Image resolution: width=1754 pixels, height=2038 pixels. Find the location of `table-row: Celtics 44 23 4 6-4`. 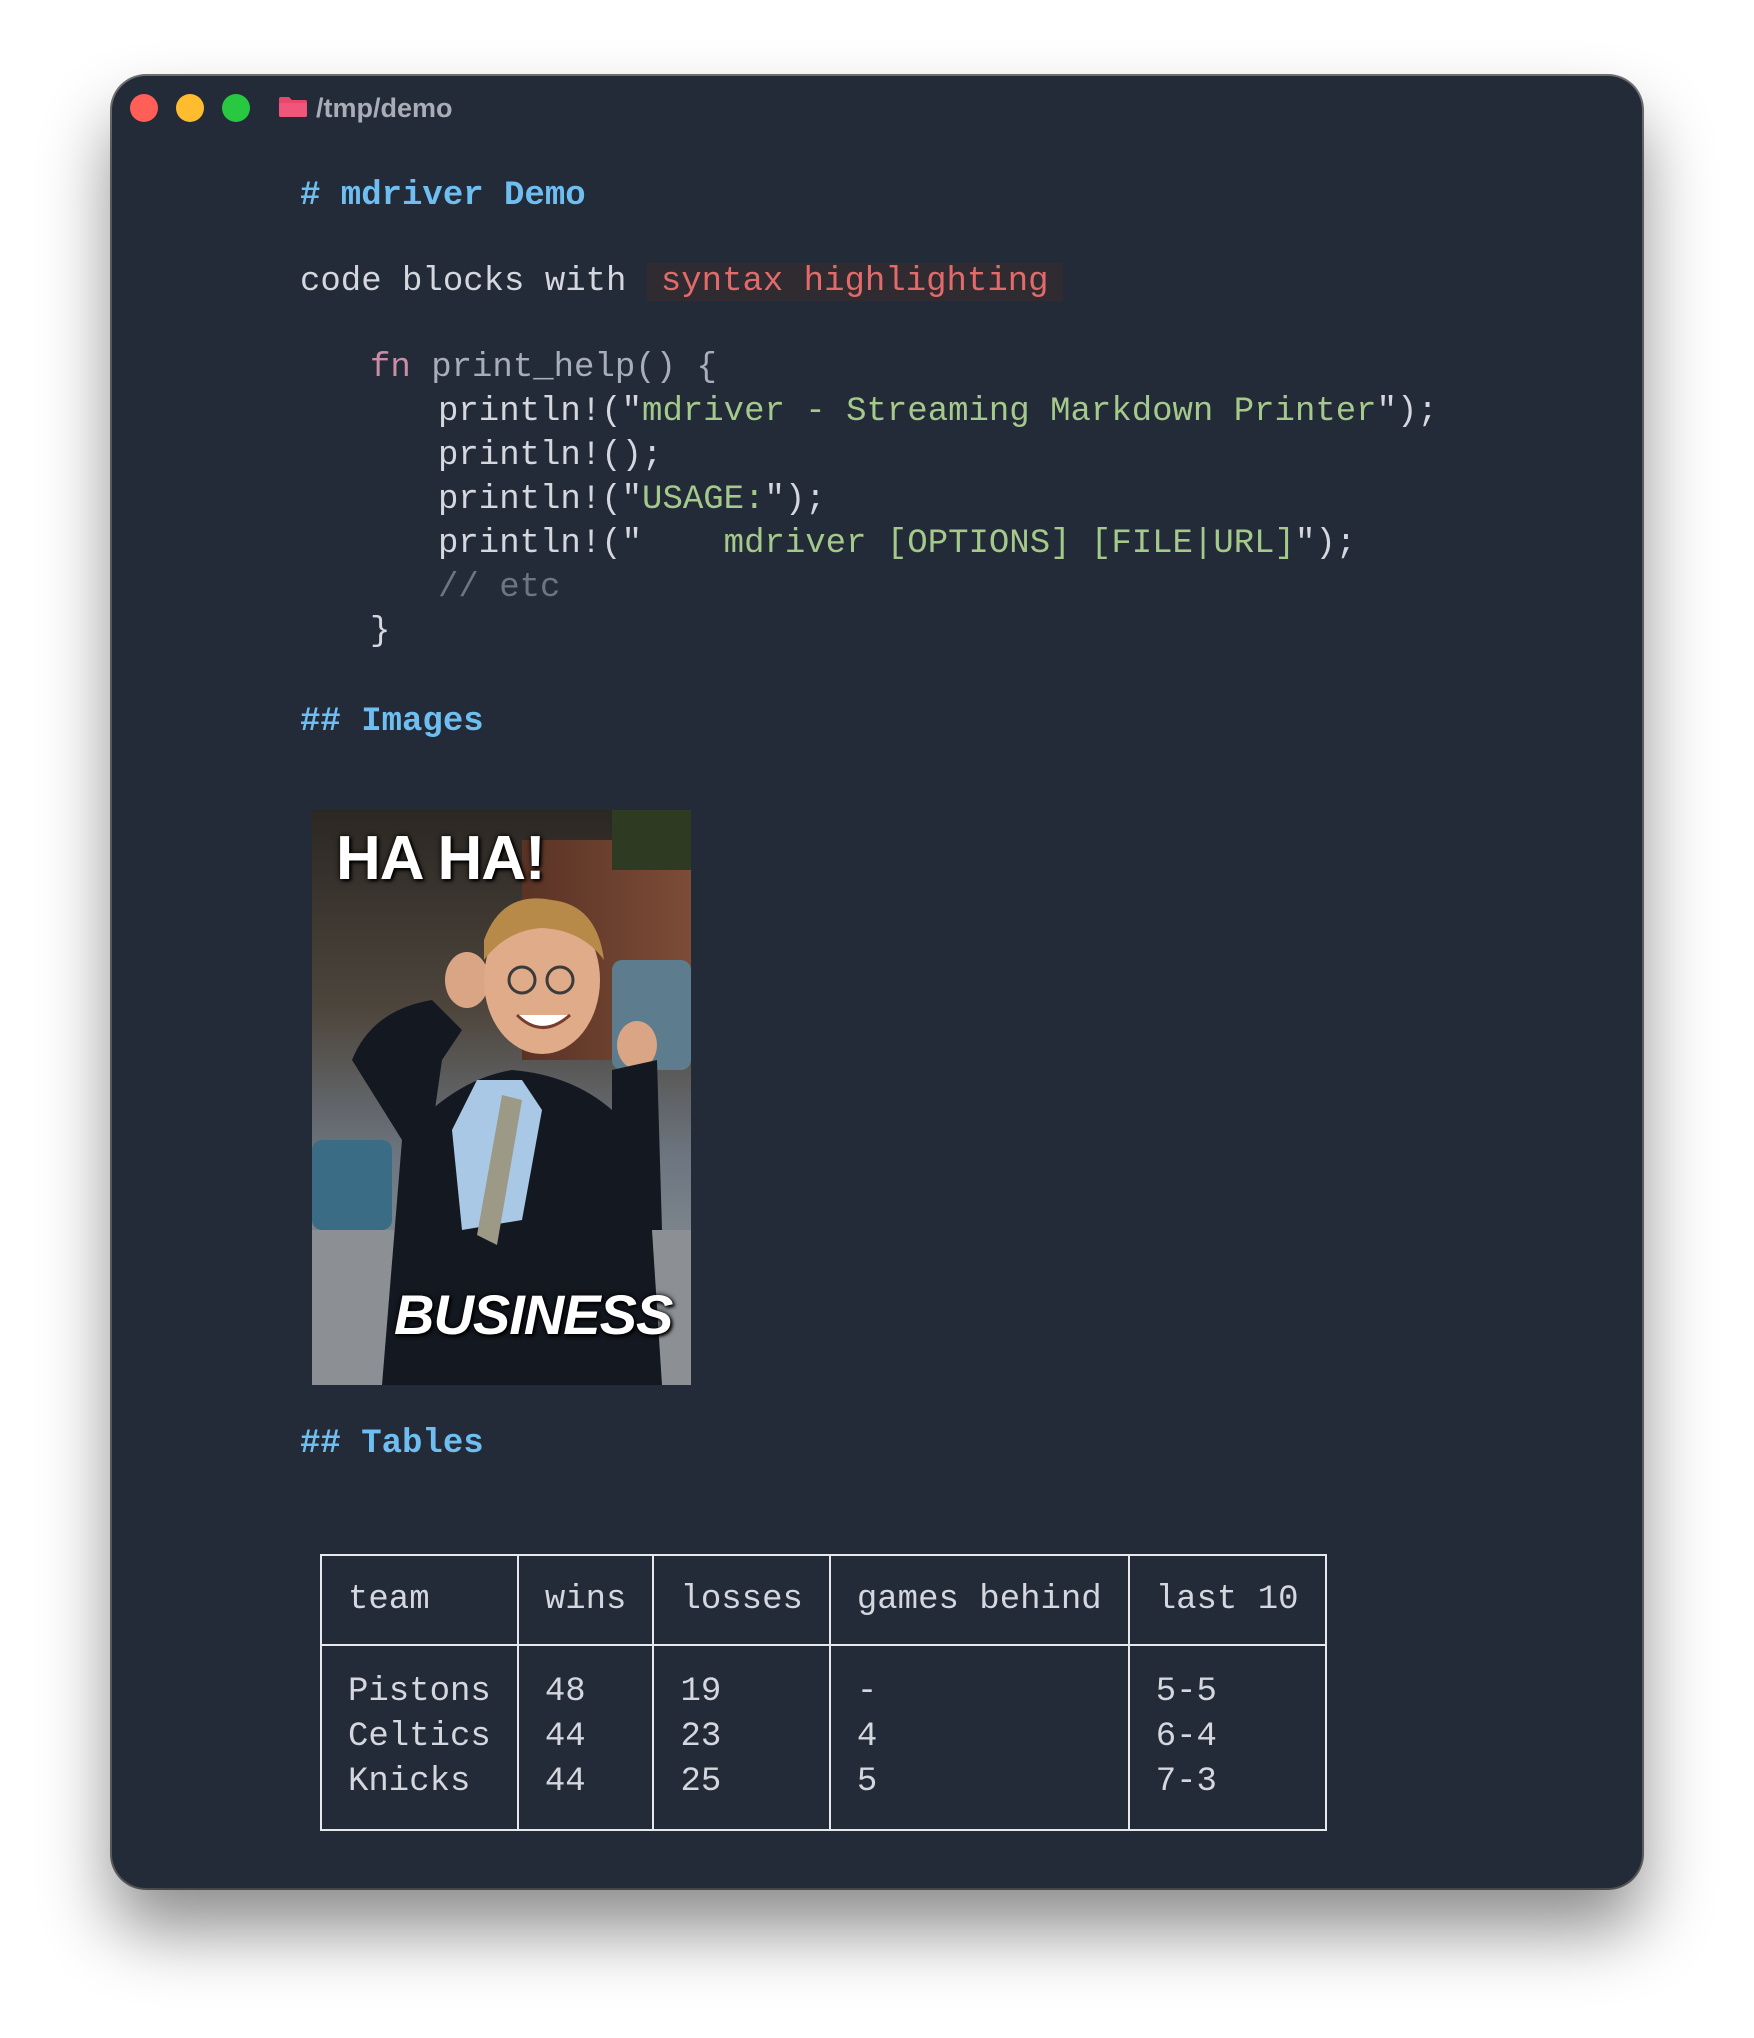

table-row: Celtics 44 23 4 6-4 is located at coordinates (823, 1737).